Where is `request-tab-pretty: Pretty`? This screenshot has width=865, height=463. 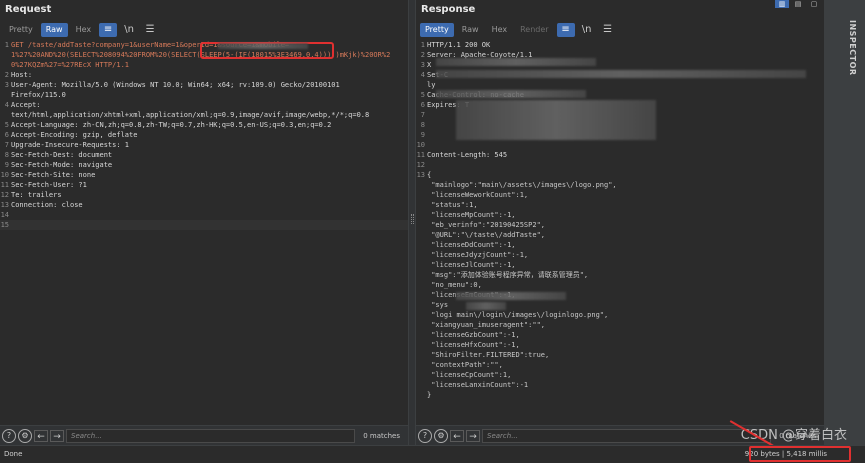 request-tab-pretty: Pretty is located at coordinates (21, 30).